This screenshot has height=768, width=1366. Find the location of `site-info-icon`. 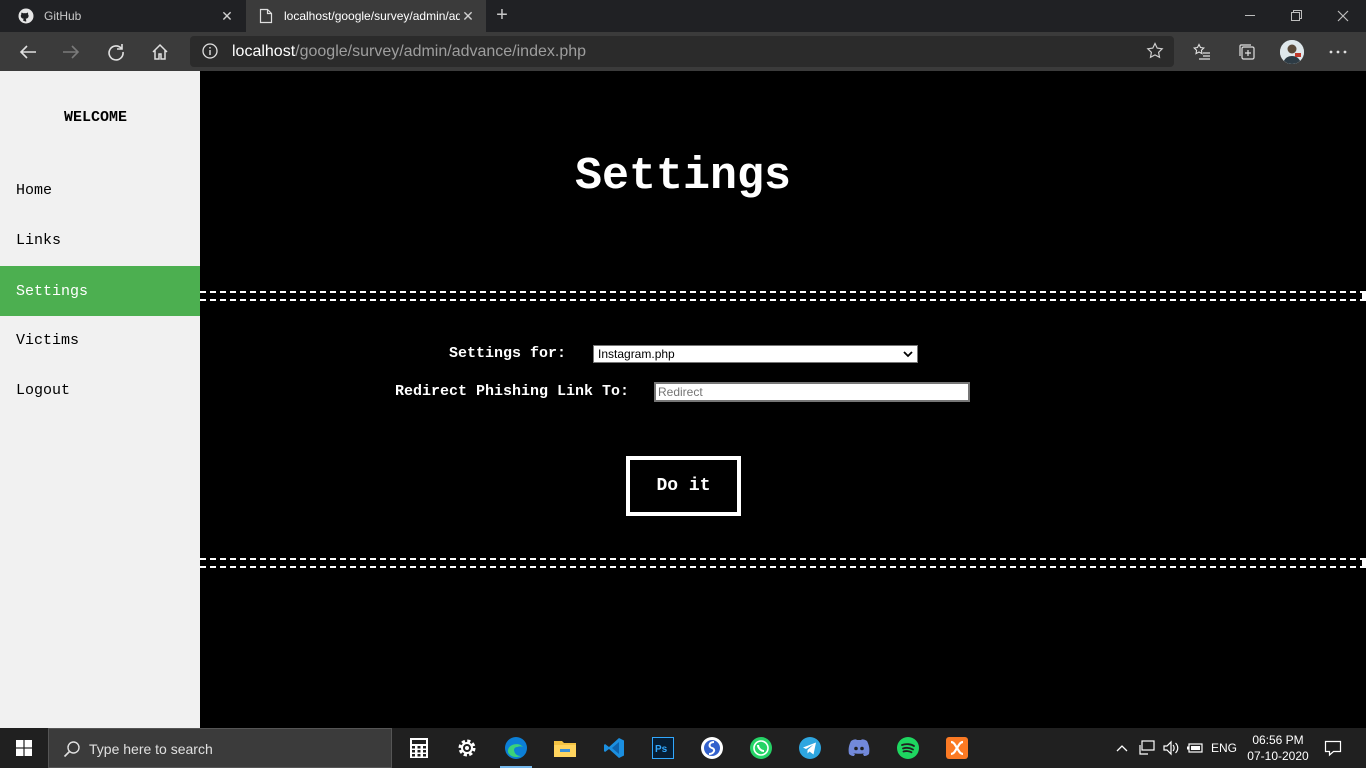

site-info-icon is located at coordinates (210, 51).